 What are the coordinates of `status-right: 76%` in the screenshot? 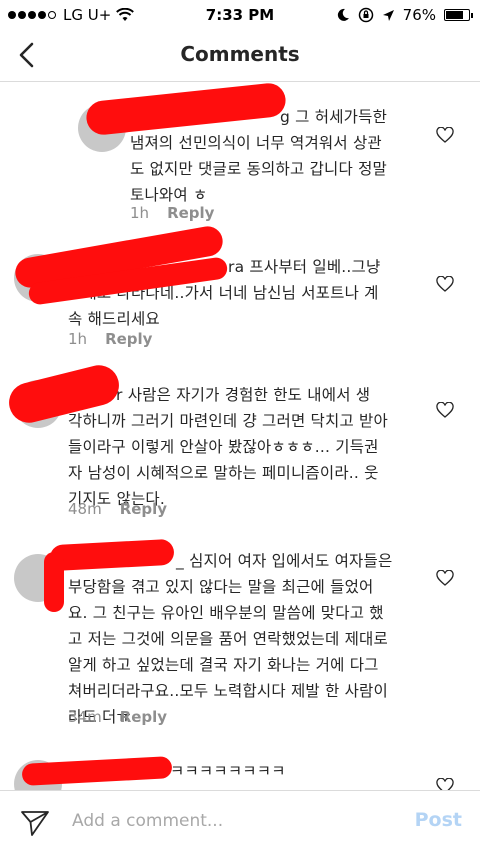 It's located at (404, 15).